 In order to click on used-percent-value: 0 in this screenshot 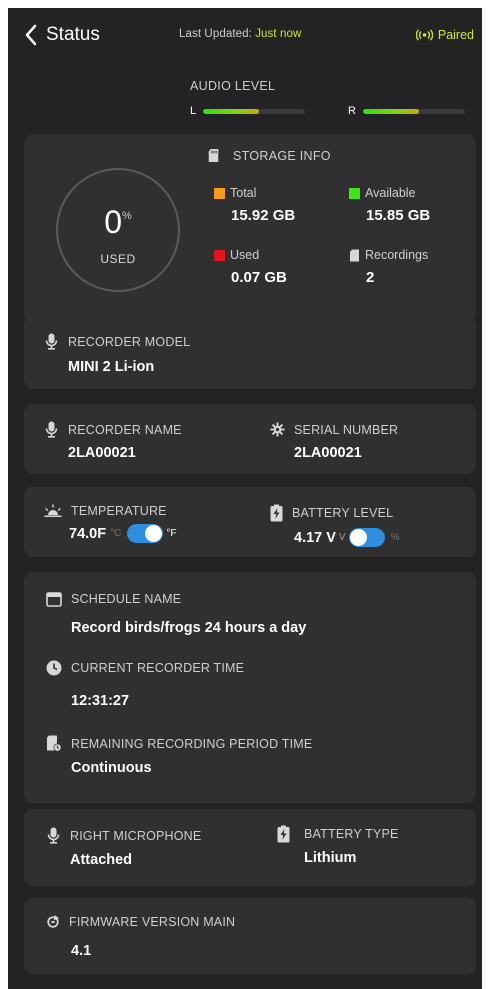, I will do `click(113, 222)`.